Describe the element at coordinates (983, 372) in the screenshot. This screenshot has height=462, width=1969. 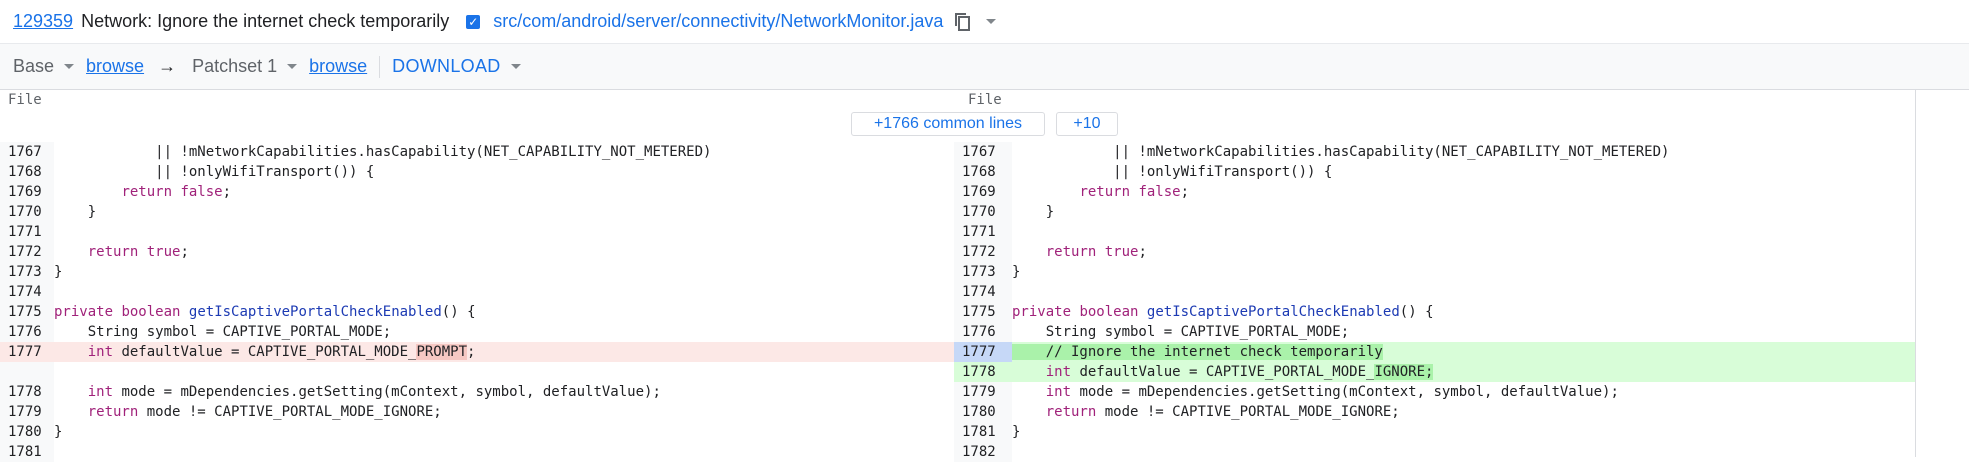
I see `right-line-number: 1778` at that location.